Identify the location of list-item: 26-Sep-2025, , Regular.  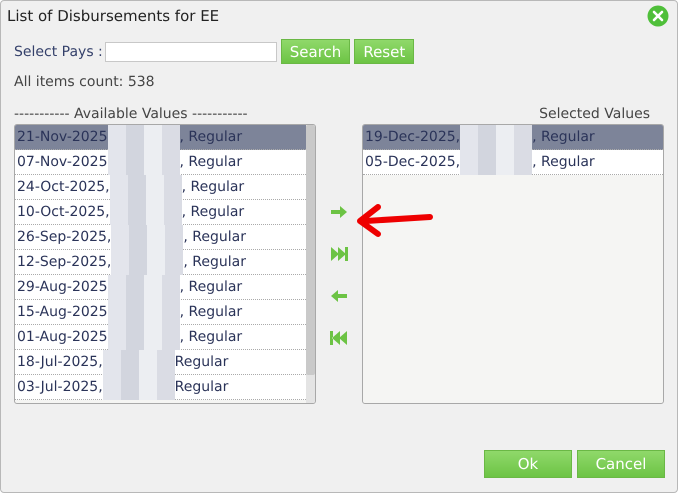
(160, 237).